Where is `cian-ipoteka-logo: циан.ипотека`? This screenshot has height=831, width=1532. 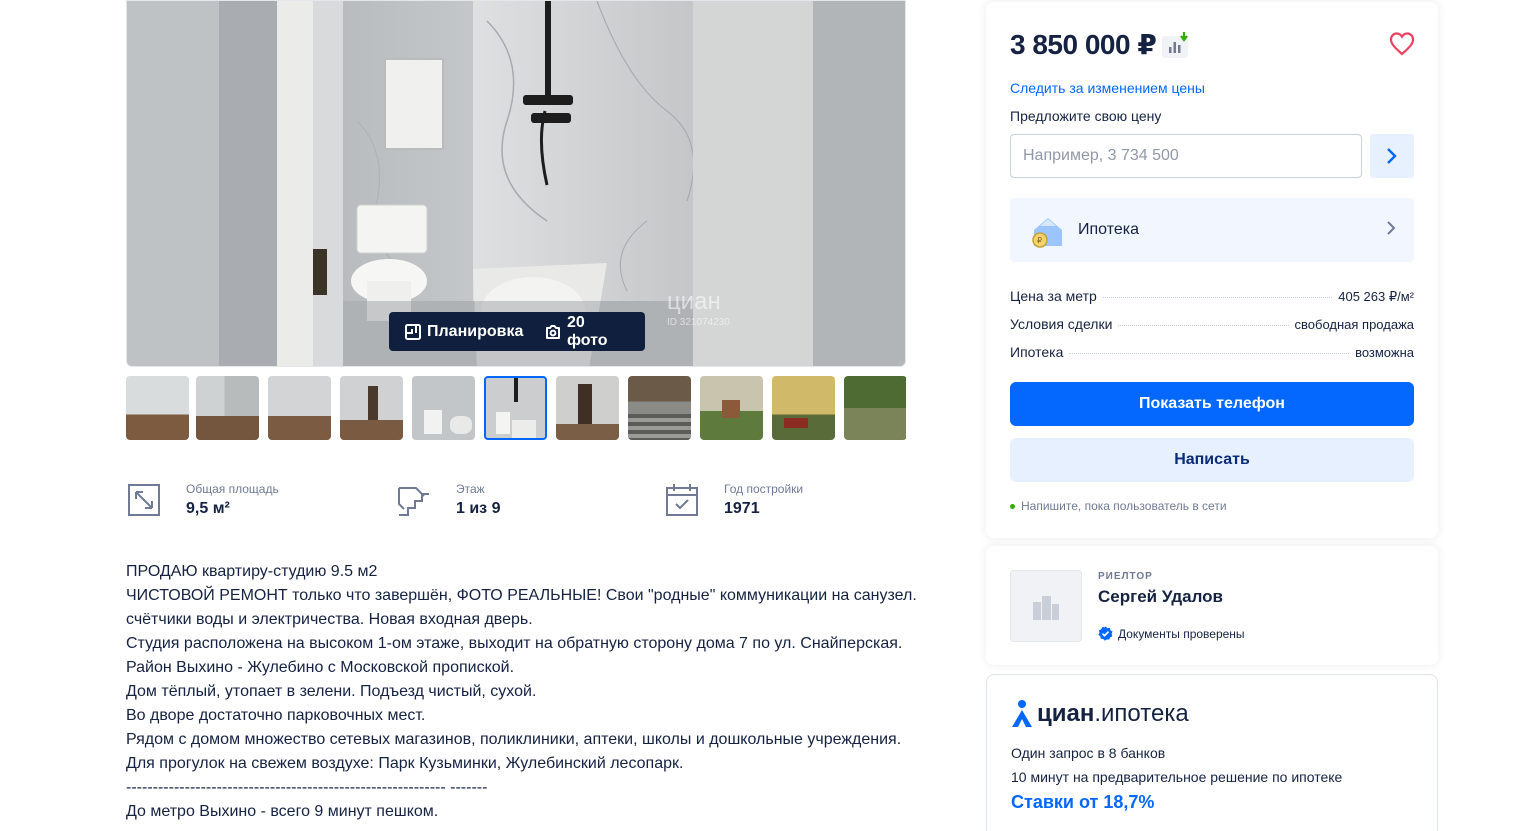
cian-ipoteka-logo: циан.ипотека is located at coordinates (1100, 714).